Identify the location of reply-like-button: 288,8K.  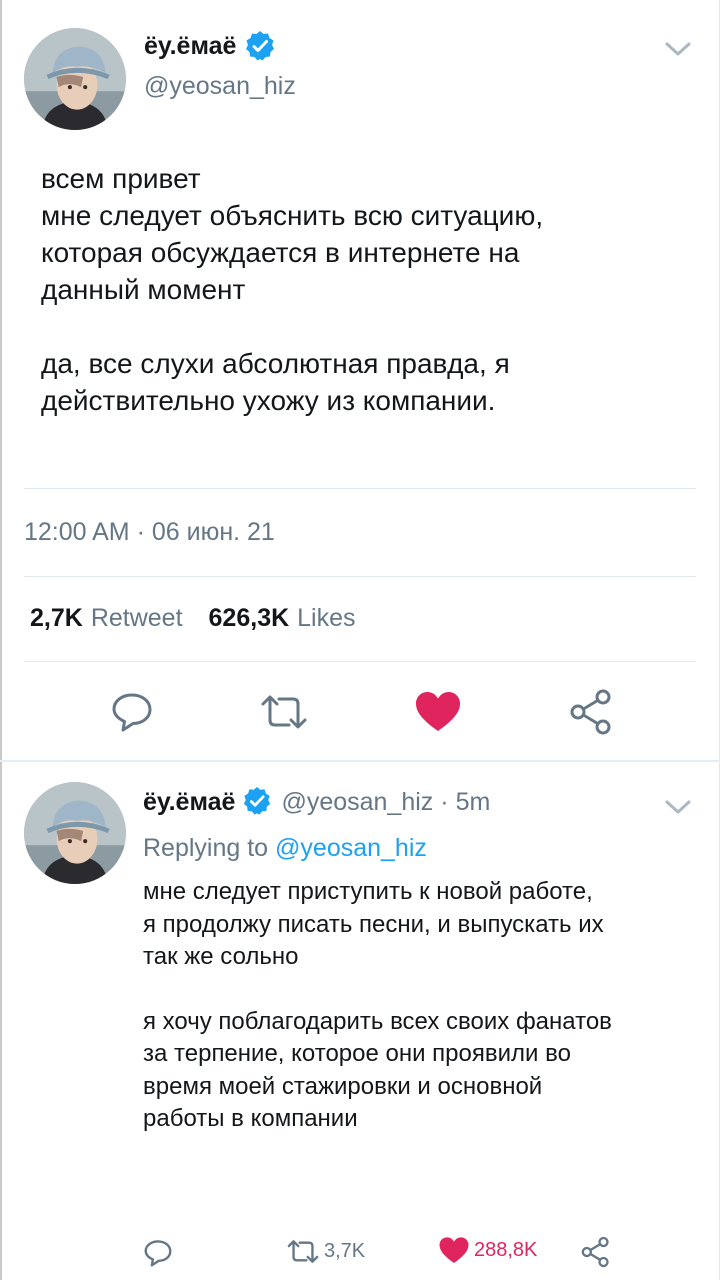
(487, 1250).